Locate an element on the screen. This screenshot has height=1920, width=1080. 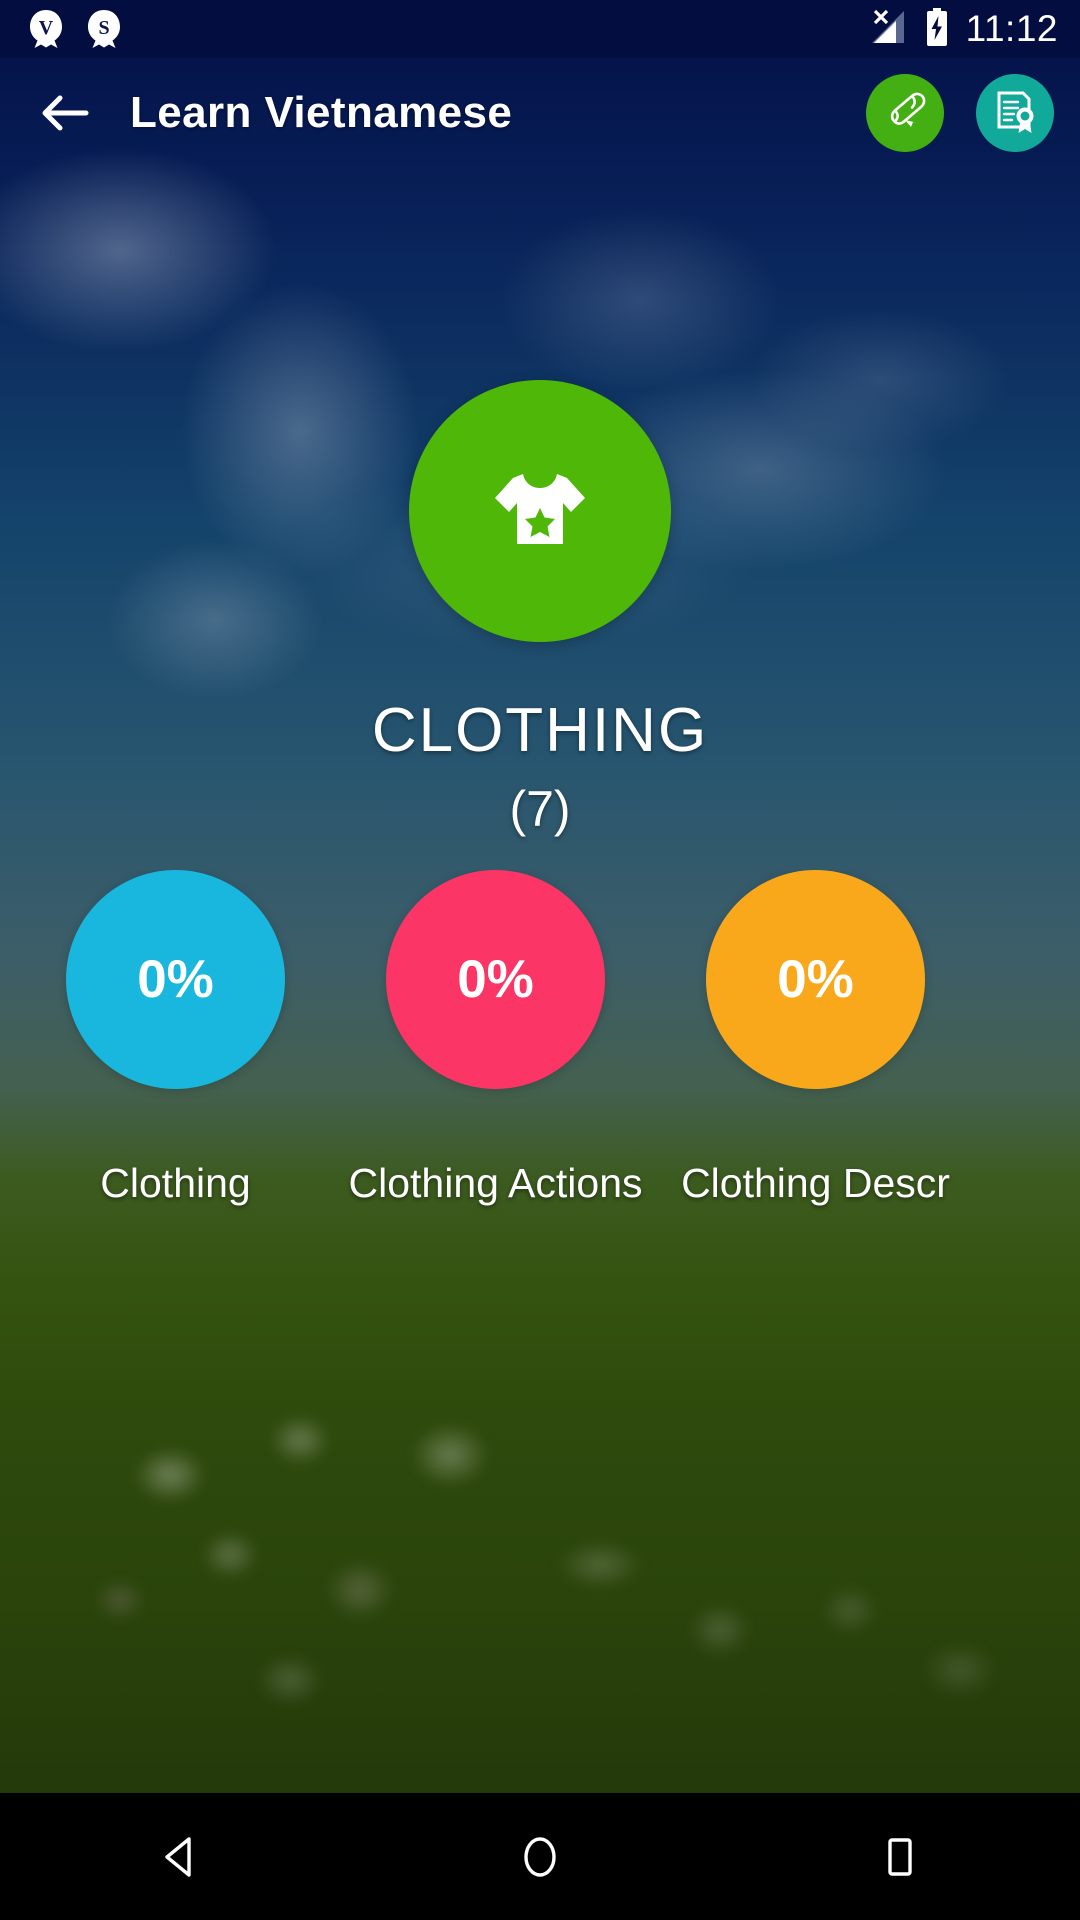
list-item: 0% Clothing is located at coordinates (175, 1037).